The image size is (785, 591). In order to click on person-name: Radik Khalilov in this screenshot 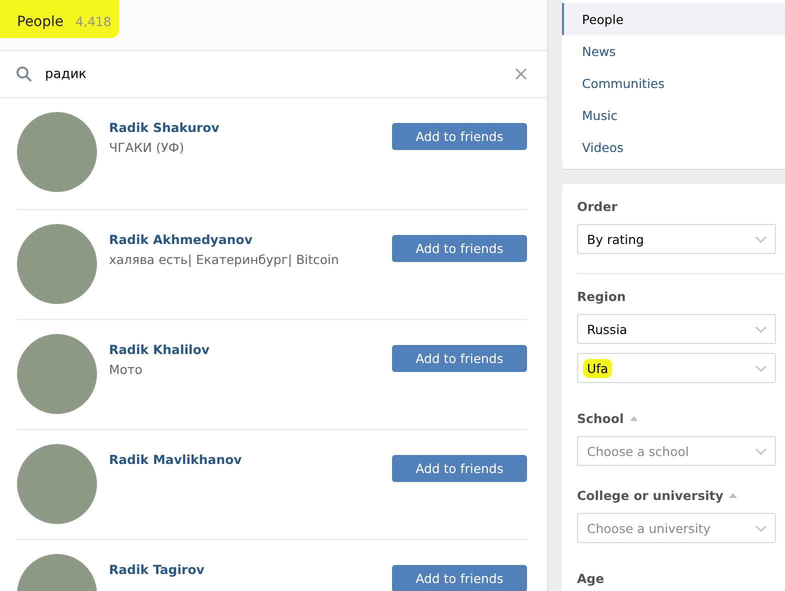, I will do `click(250, 349)`.